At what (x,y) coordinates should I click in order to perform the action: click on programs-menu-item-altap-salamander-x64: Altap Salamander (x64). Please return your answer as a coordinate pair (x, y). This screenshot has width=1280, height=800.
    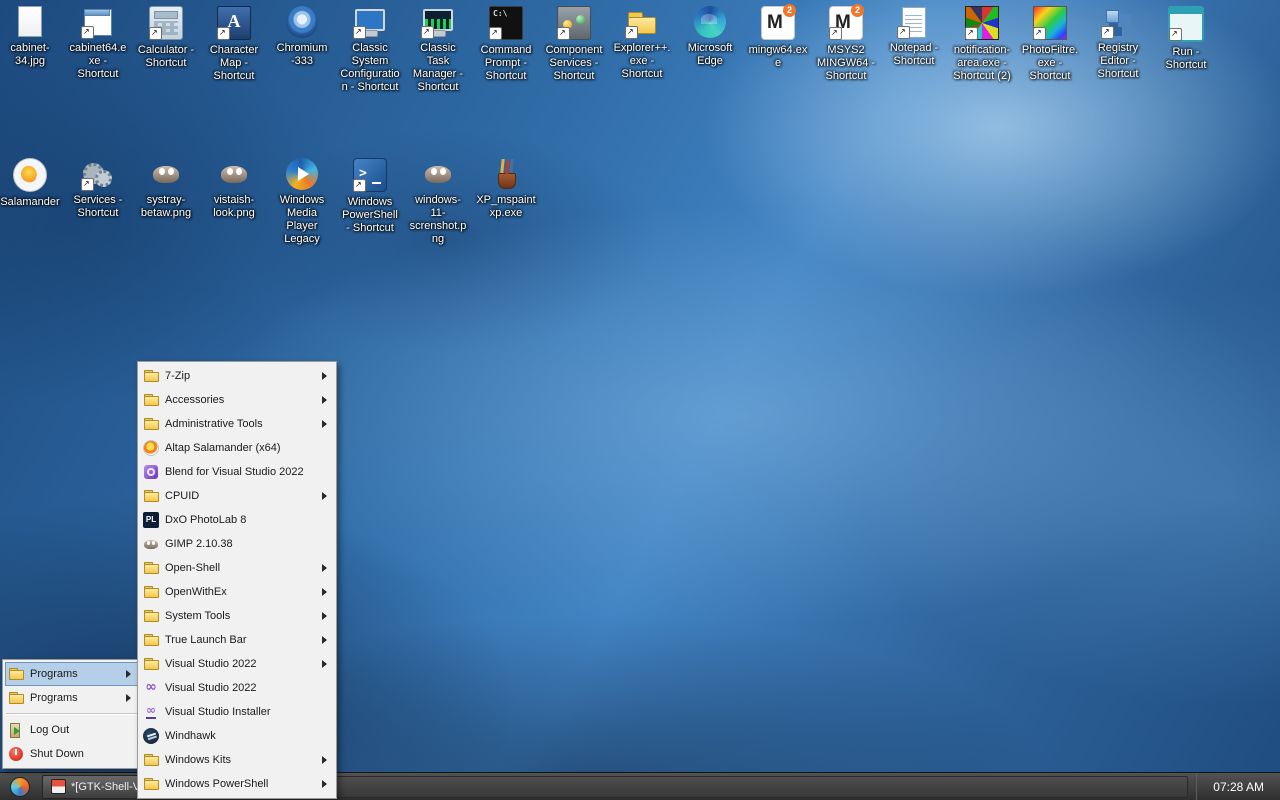
    Looking at the image, I should click on (237, 448).